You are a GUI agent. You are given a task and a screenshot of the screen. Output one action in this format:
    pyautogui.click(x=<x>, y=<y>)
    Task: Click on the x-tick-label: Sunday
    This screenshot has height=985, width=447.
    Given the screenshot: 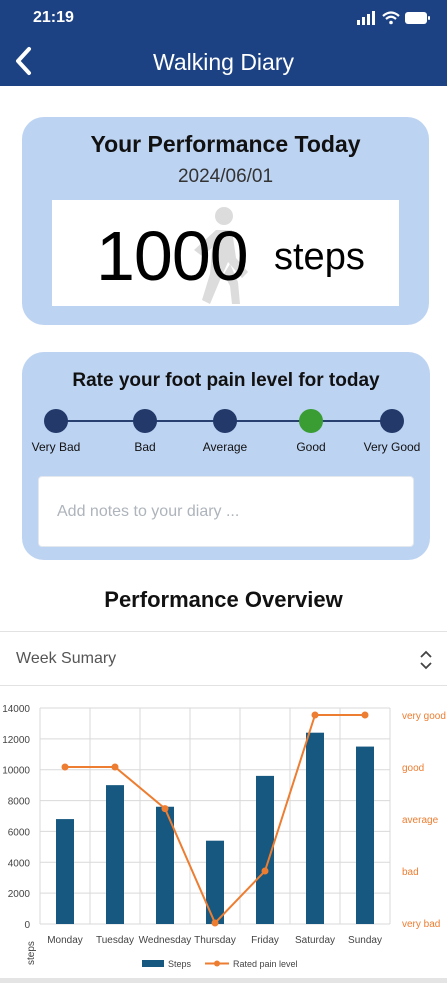 What is the action you would take?
    pyautogui.click(x=365, y=940)
    